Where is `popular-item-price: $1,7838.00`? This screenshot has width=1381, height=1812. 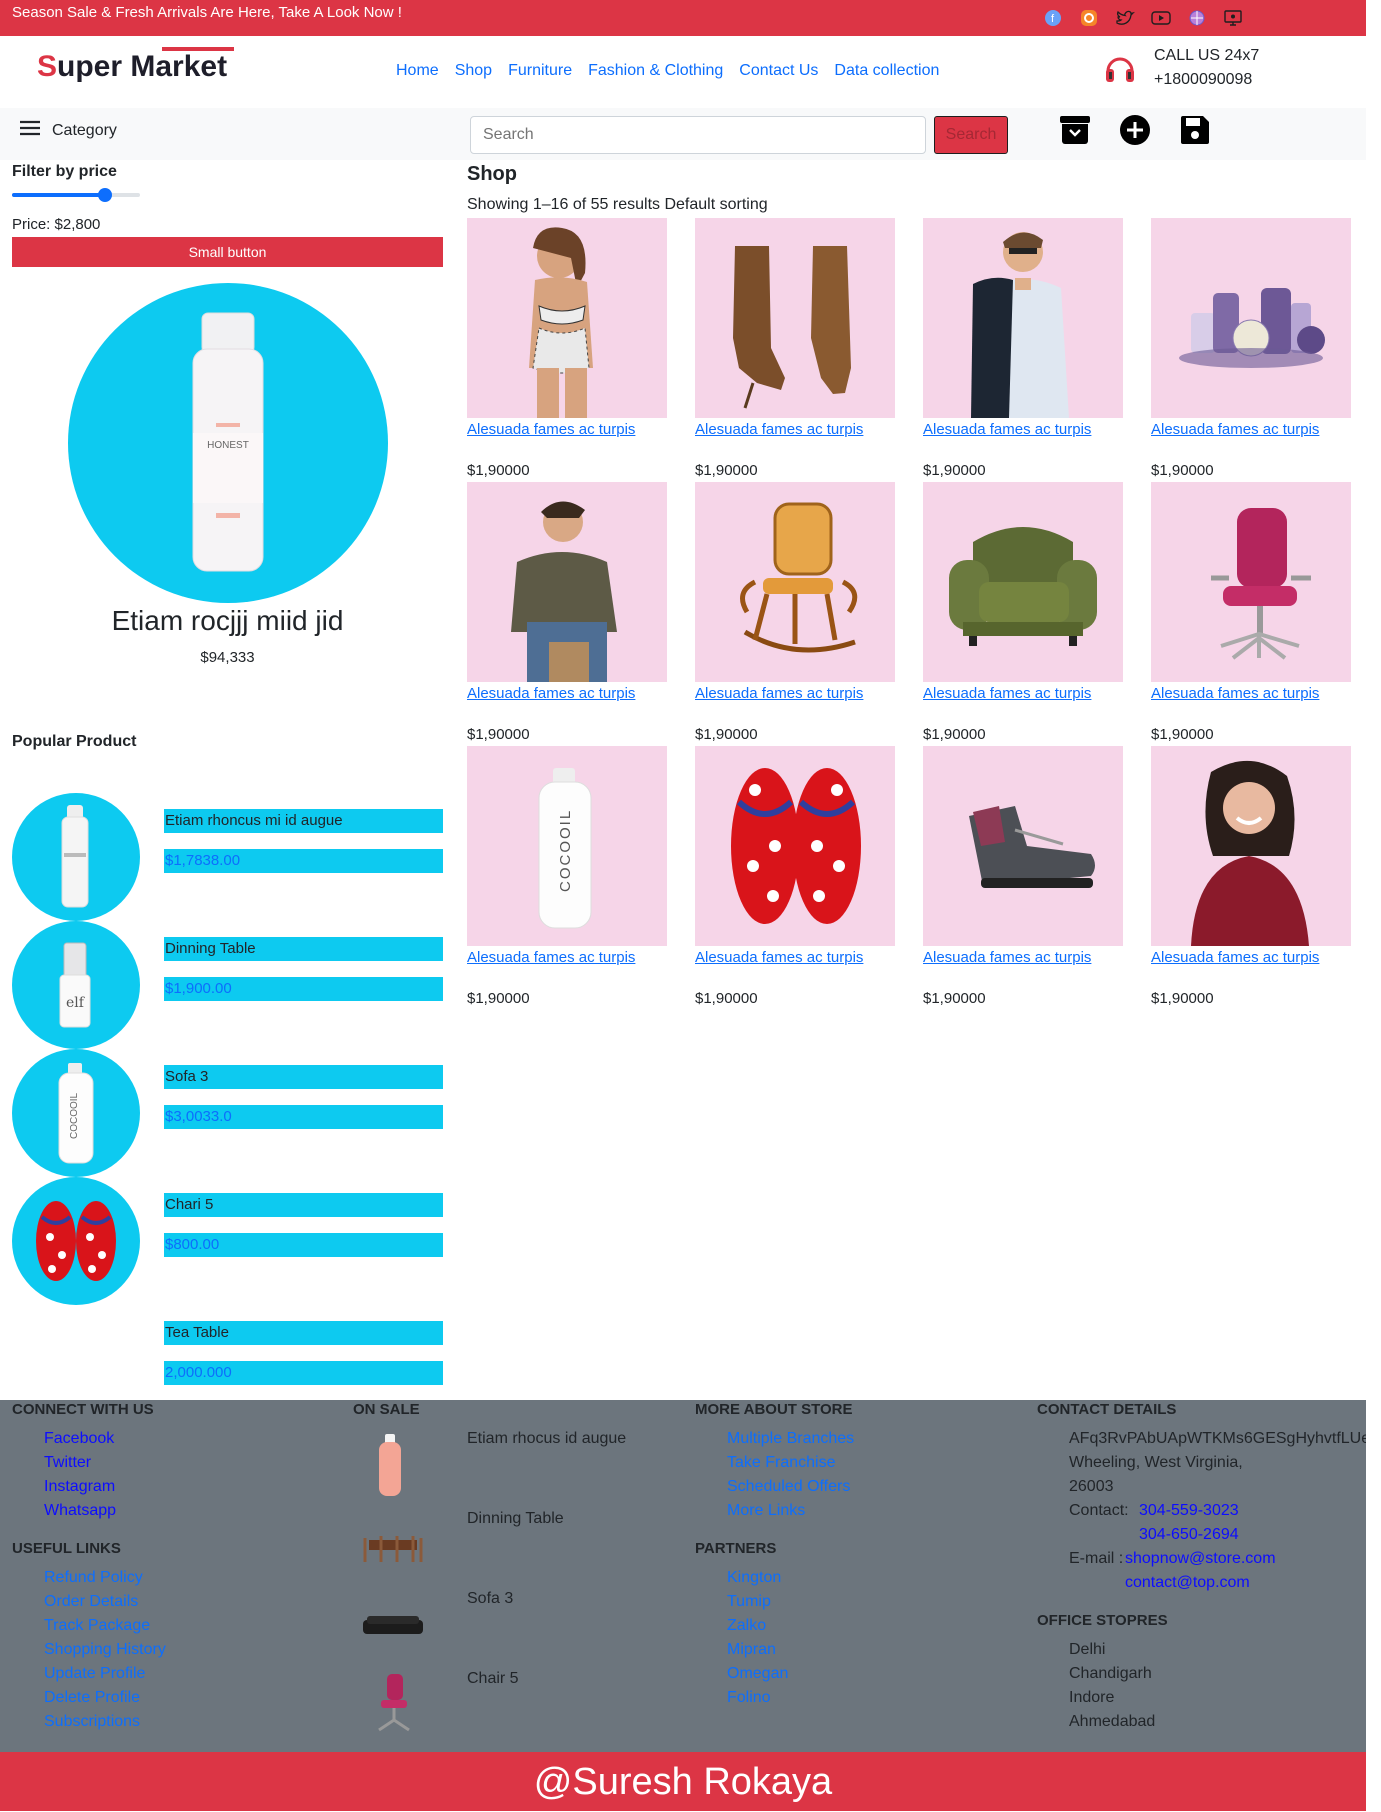 popular-item-price: $1,7838.00 is located at coordinates (303, 861).